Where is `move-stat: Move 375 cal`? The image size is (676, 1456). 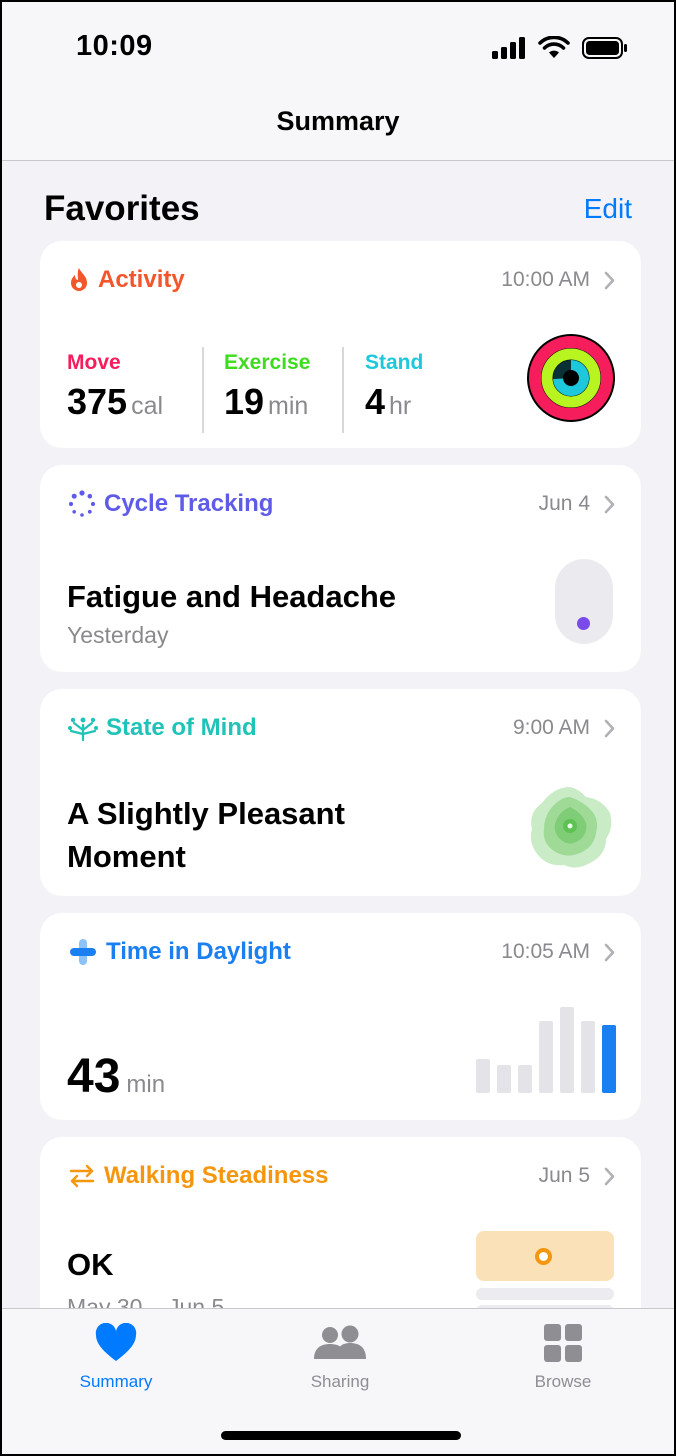
move-stat: Move 375 cal is located at coordinates (115, 387).